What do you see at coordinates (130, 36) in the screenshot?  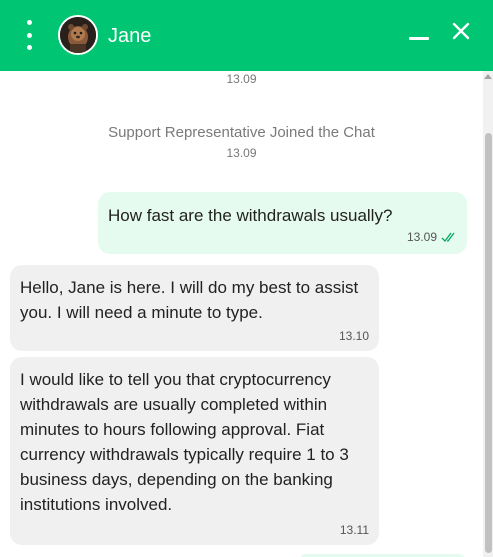 I see `agent-name: Jane` at bounding box center [130, 36].